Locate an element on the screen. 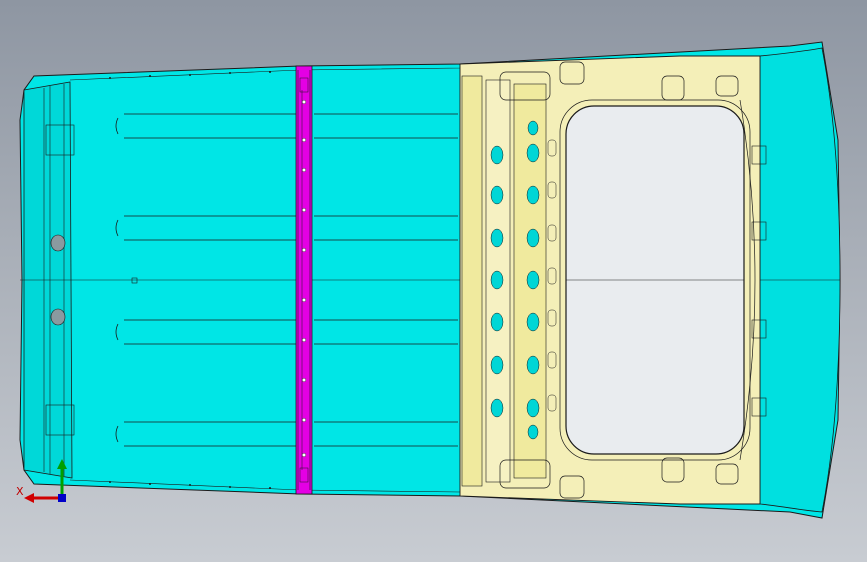 Image resolution: width=867 pixels, height=562 pixels. roof-bow-magenta is located at coordinates (304, 280).